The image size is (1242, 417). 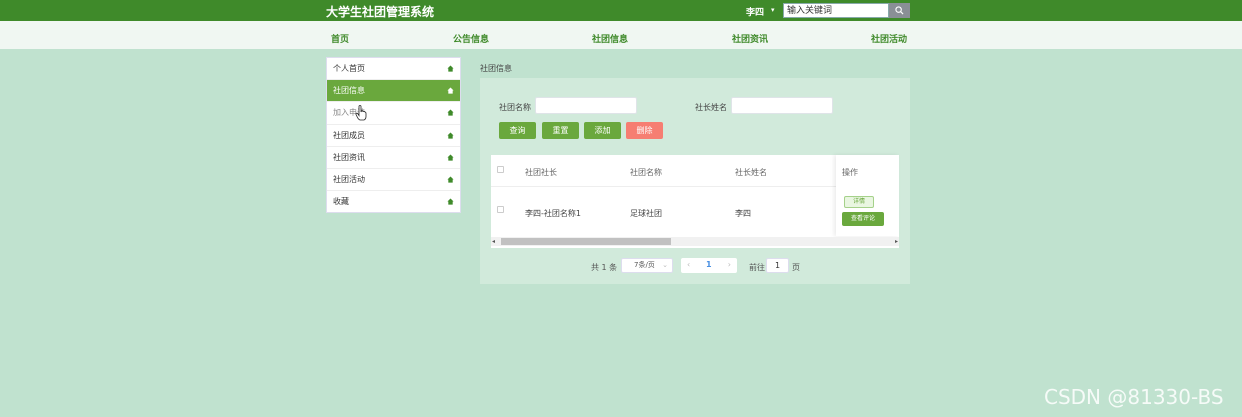 I want to click on cell-club-name: 足球社团, so click(x=646, y=213).